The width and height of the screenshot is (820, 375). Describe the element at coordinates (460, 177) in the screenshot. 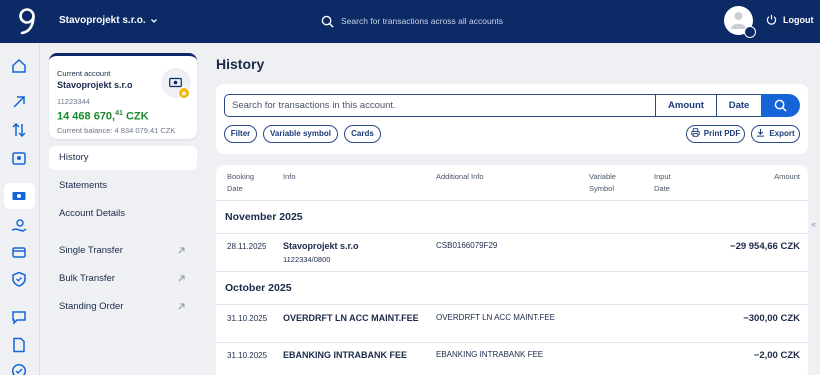

I see `header-additional-info: Additional Info` at that location.